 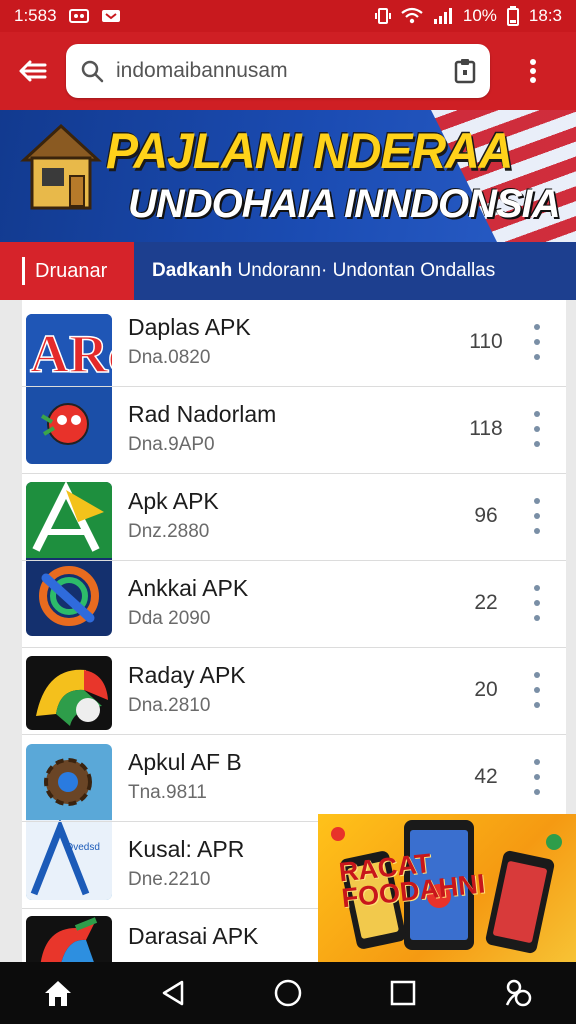 I want to click on app-title: Daplas APK, so click(x=189, y=327).